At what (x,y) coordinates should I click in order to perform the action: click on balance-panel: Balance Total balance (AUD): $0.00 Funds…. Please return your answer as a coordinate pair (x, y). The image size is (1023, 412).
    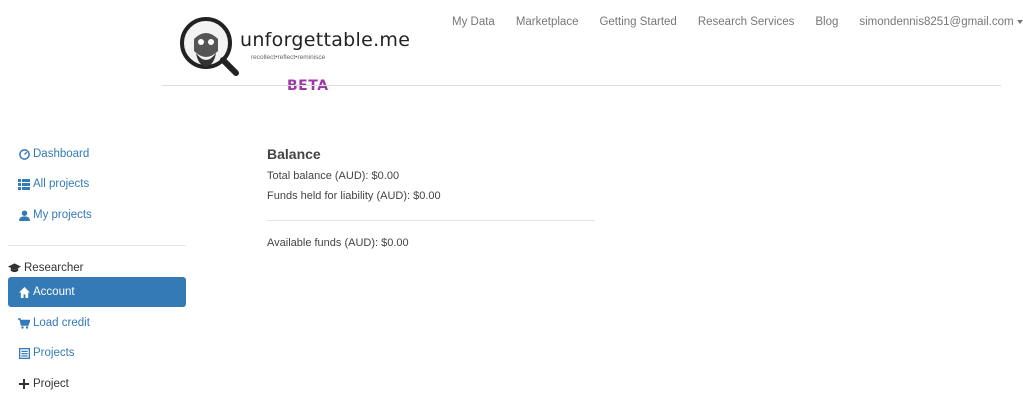
    Looking at the image, I should click on (432, 197).